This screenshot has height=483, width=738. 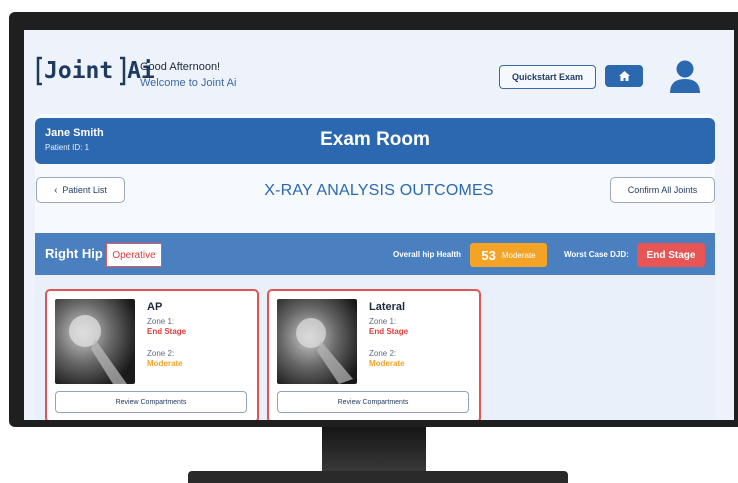 I want to click on operative-badge: Operative, so click(x=134, y=255).